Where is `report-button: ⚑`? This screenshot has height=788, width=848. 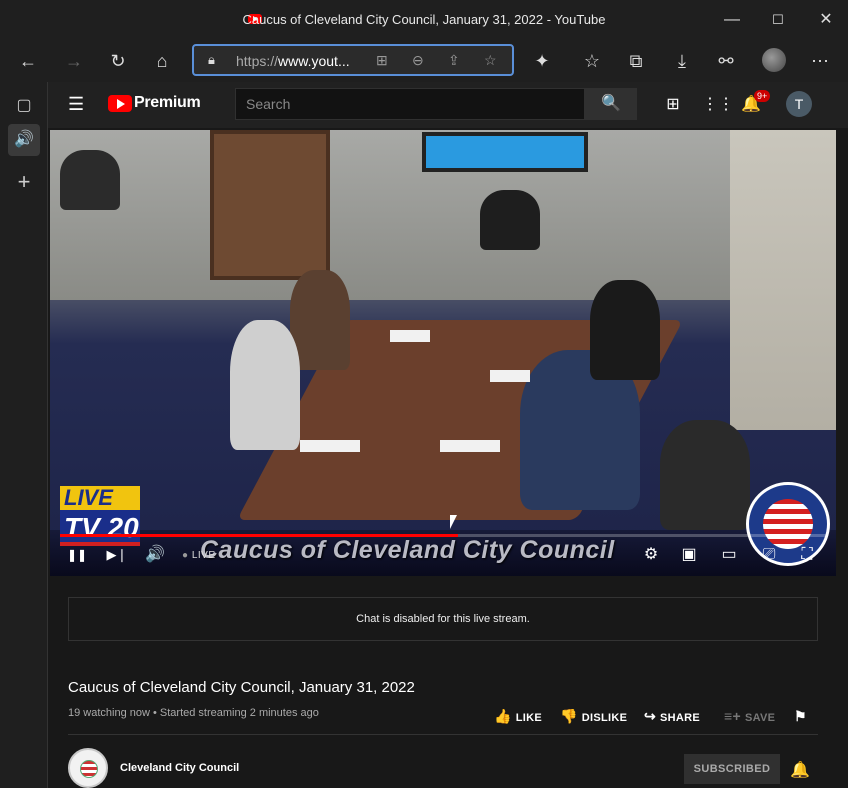
report-button: ⚑ is located at coordinates (802, 716).